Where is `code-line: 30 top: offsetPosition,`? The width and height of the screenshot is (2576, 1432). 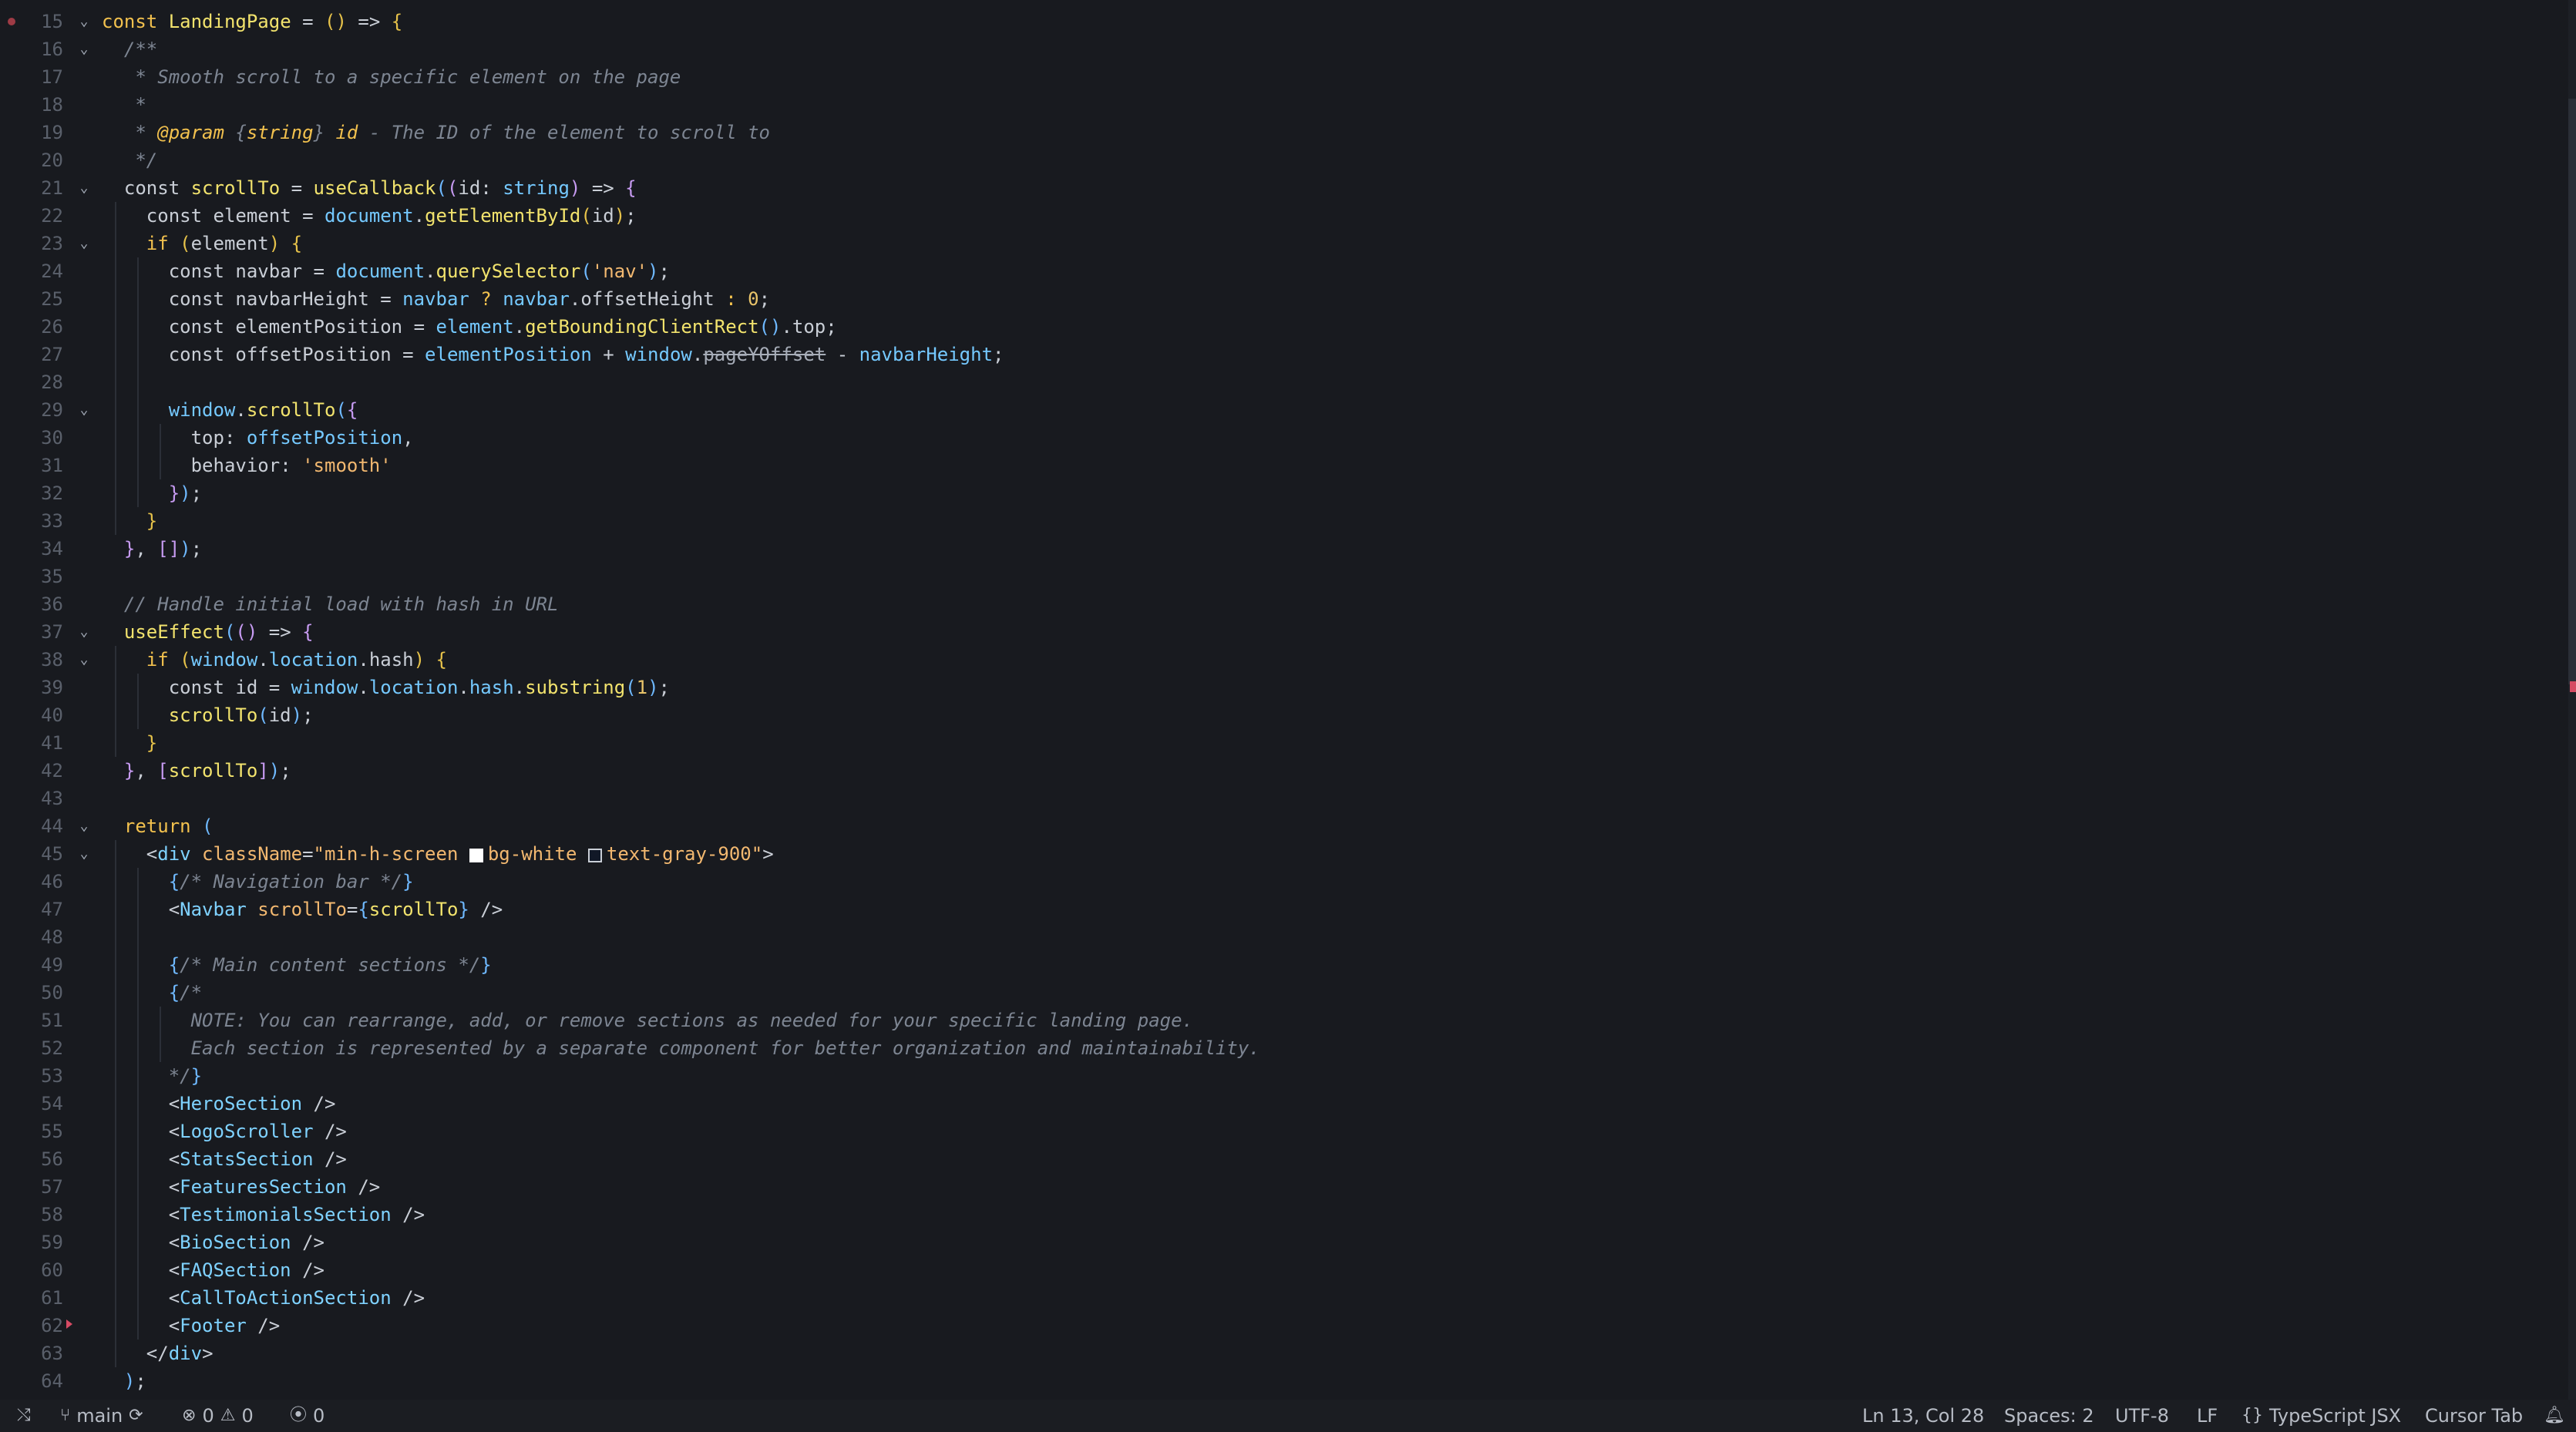
code-line: 30 top: offsetPosition, is located at coordinates (1272, 438).